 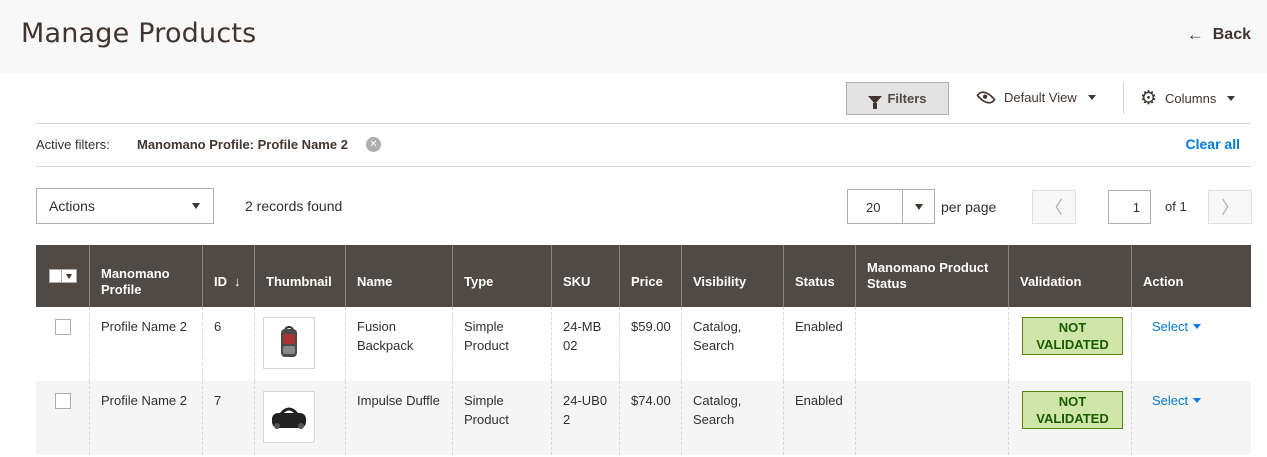 I want to click on per-page-select: 20, so click(x=891, y=206).